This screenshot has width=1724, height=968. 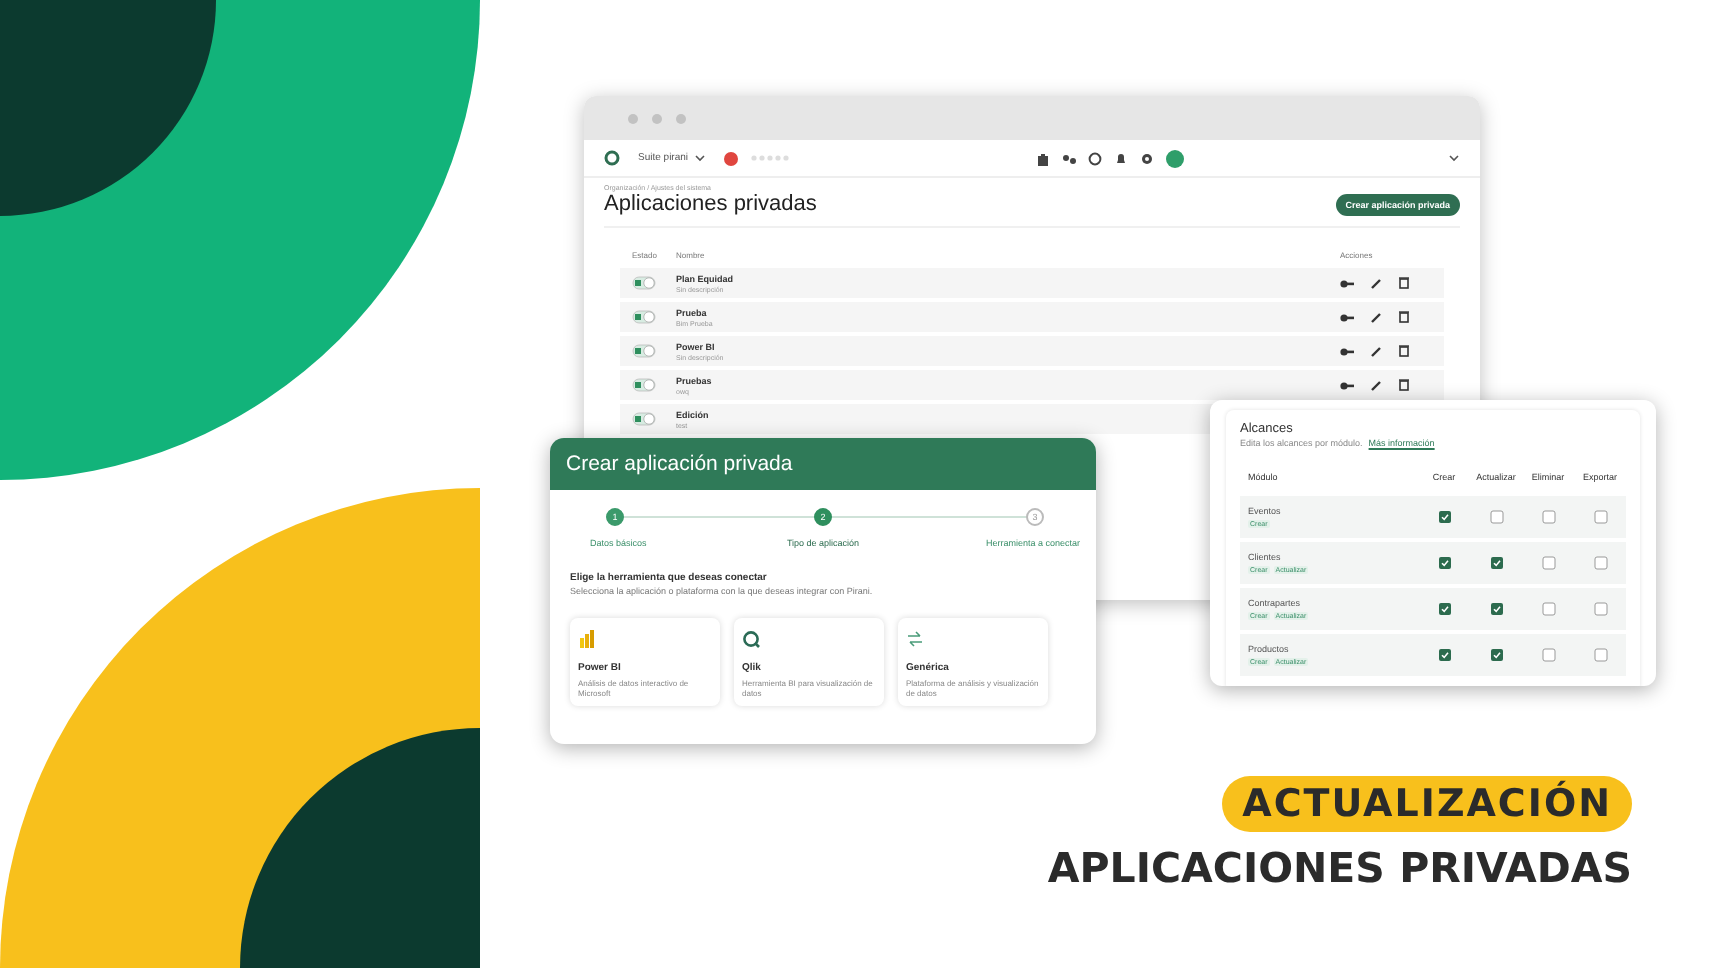 What do you see at coordinates (751, 639) in the screenshot?
I see `magnifier-icon` at bounding box center [751, 639].